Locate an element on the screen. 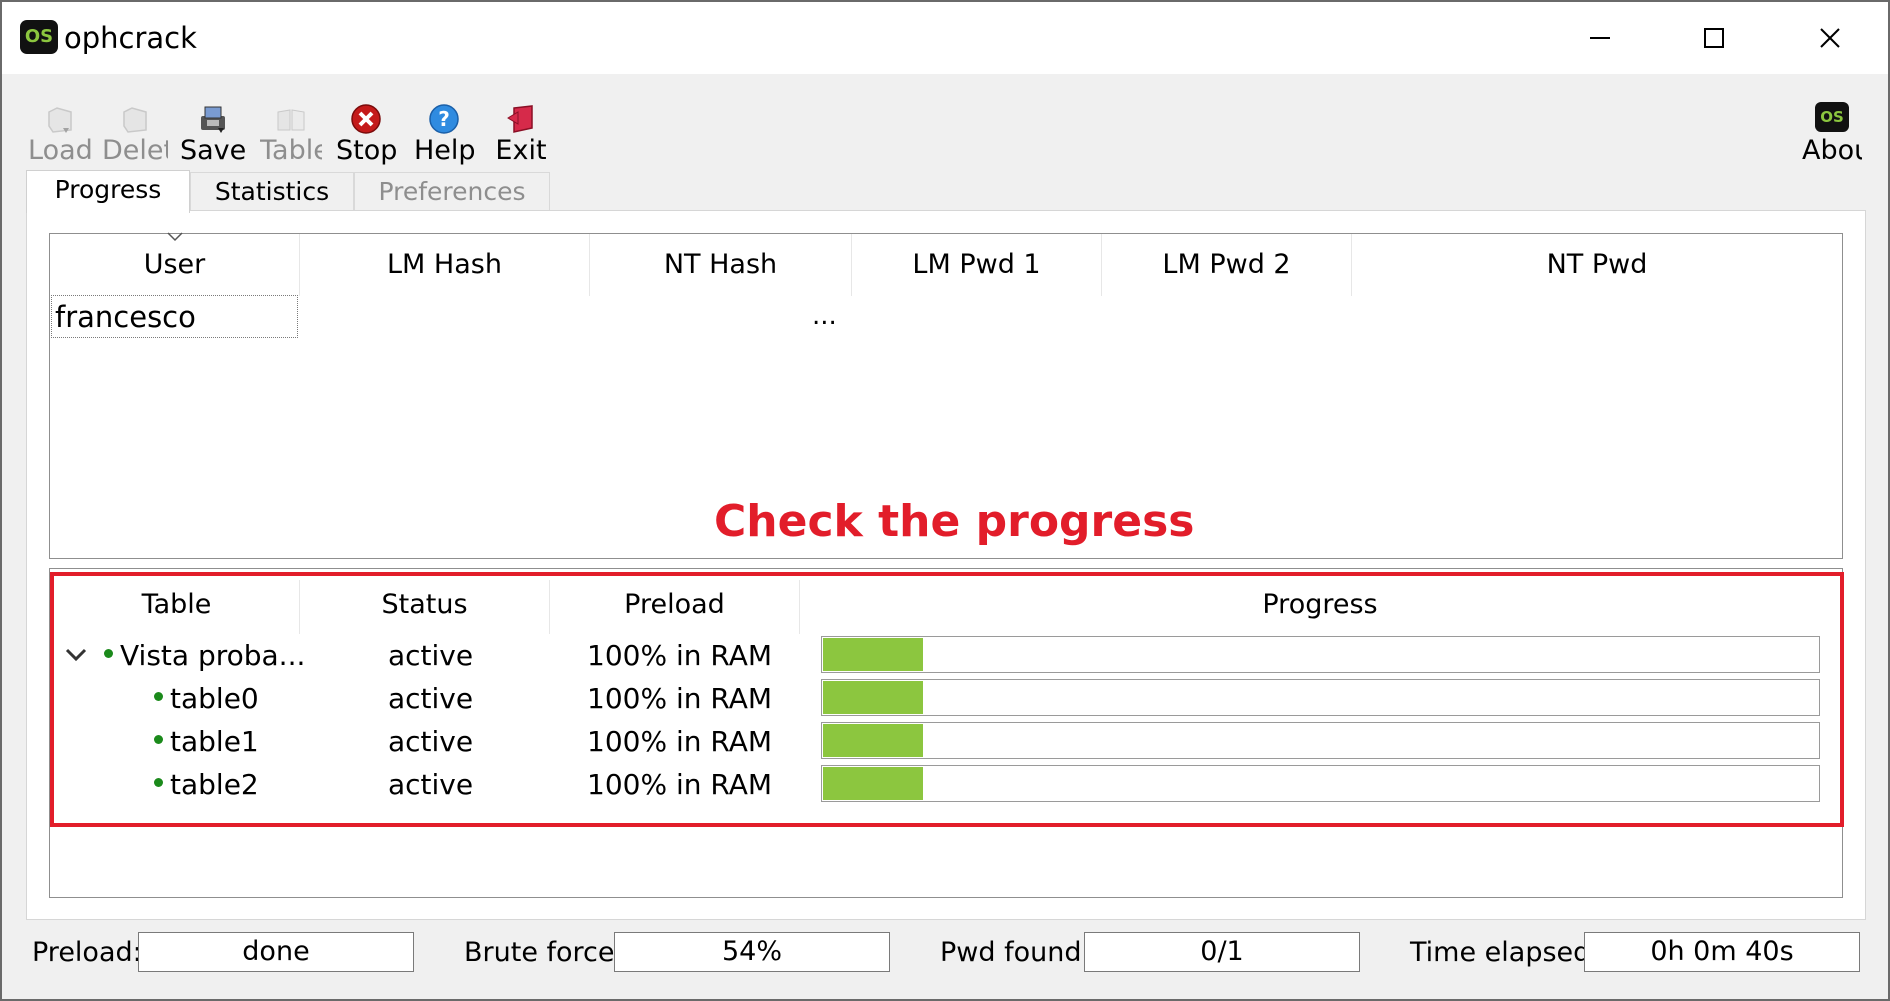 The image size is (1890, 1001). delete-icon is located at coordinates (135, 120).